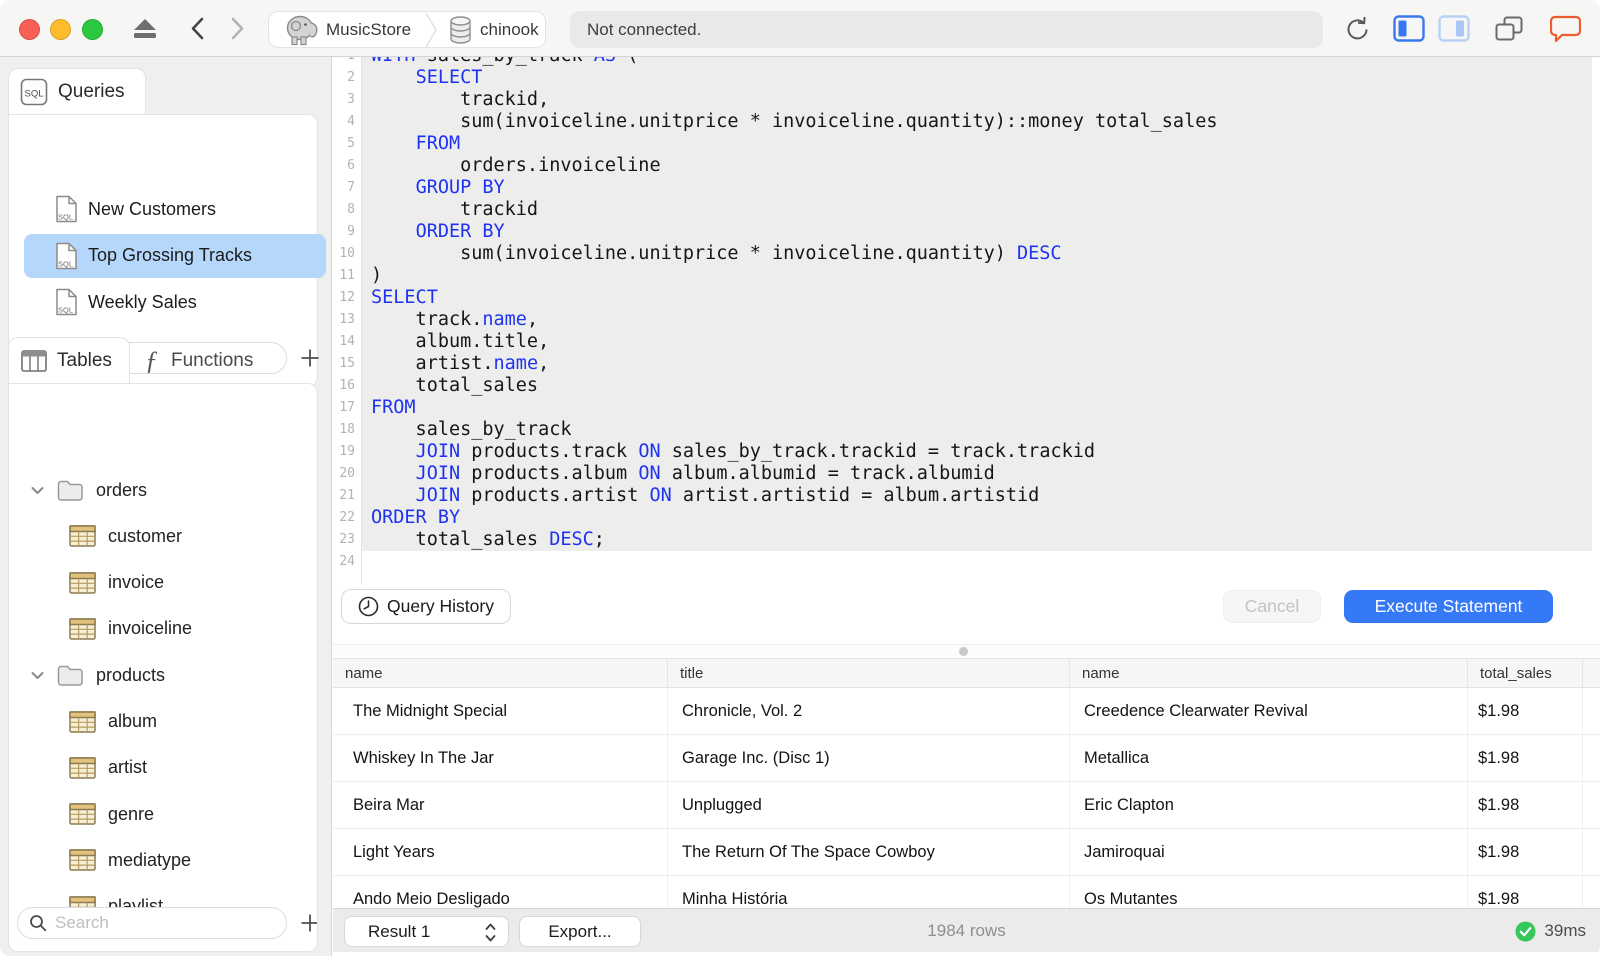 The image size is (1600, 960). Describe the element at coordinates (869, 673) in the screenshot. I see `results-column-header: title` at that location.